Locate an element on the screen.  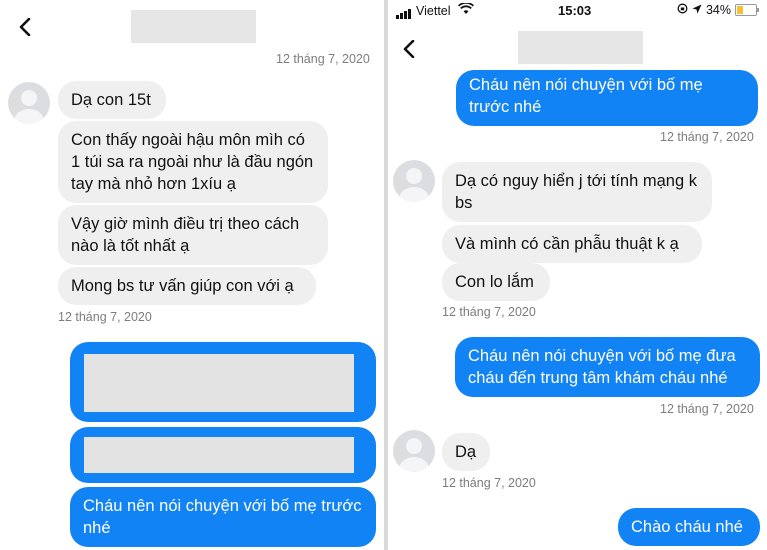
outgoing-message: Chào cháu nhé is located at coordinates (689, 527).